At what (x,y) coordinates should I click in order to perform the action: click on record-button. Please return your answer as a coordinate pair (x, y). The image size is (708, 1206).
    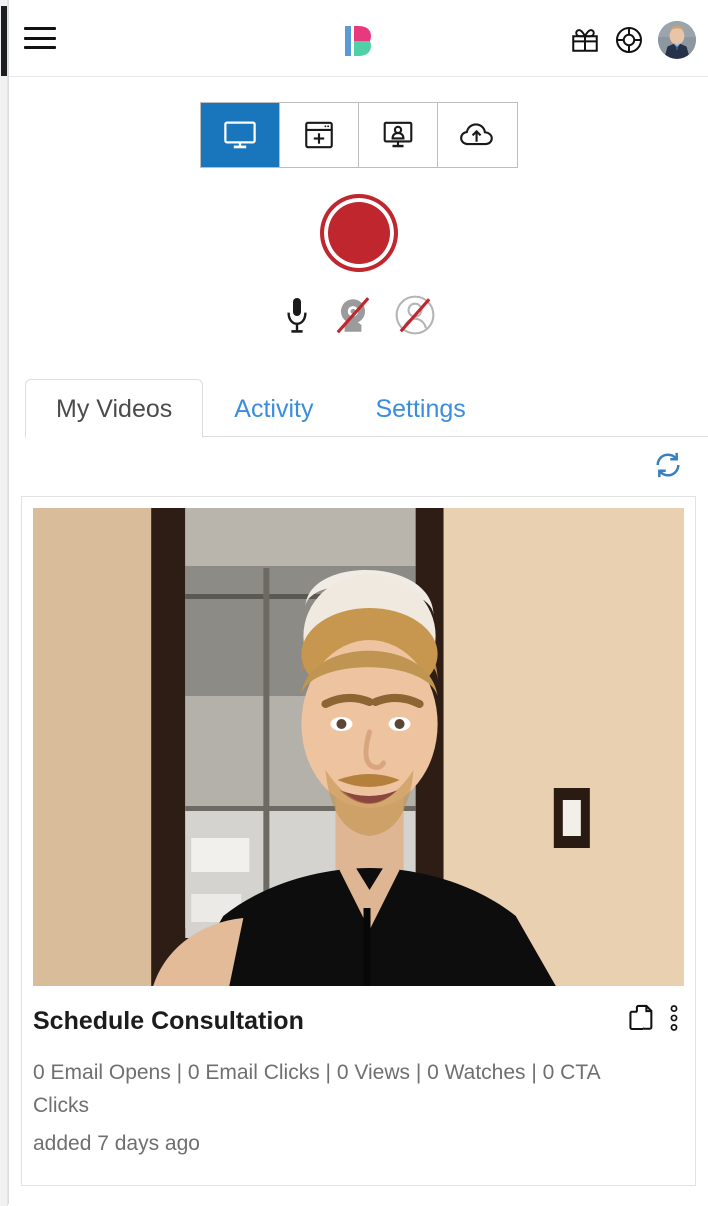
    Looking at the image, I should click on (358, 233).